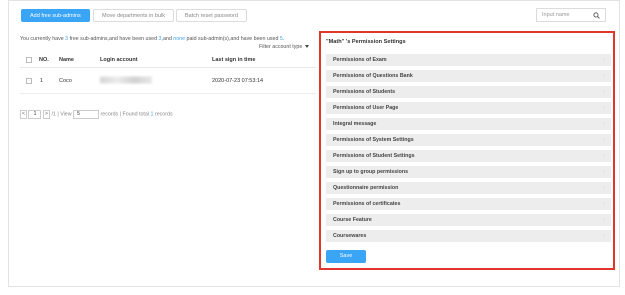 The height and width of the screenshot is (295, 625). What do you see at coordinates (468, 124) in the screenshot?
I see `permission-item-integral-message: Integral message ›` at bounding box center [468, 124].